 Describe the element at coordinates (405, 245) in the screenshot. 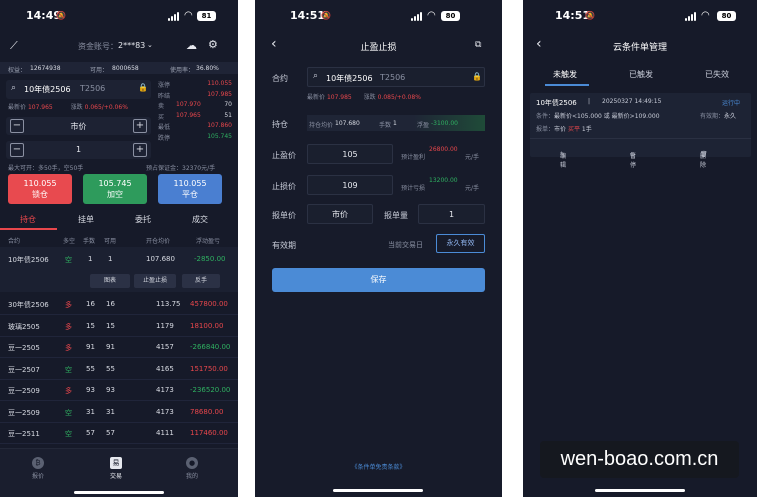

I see `validity-today: 当前交易日` at that location.